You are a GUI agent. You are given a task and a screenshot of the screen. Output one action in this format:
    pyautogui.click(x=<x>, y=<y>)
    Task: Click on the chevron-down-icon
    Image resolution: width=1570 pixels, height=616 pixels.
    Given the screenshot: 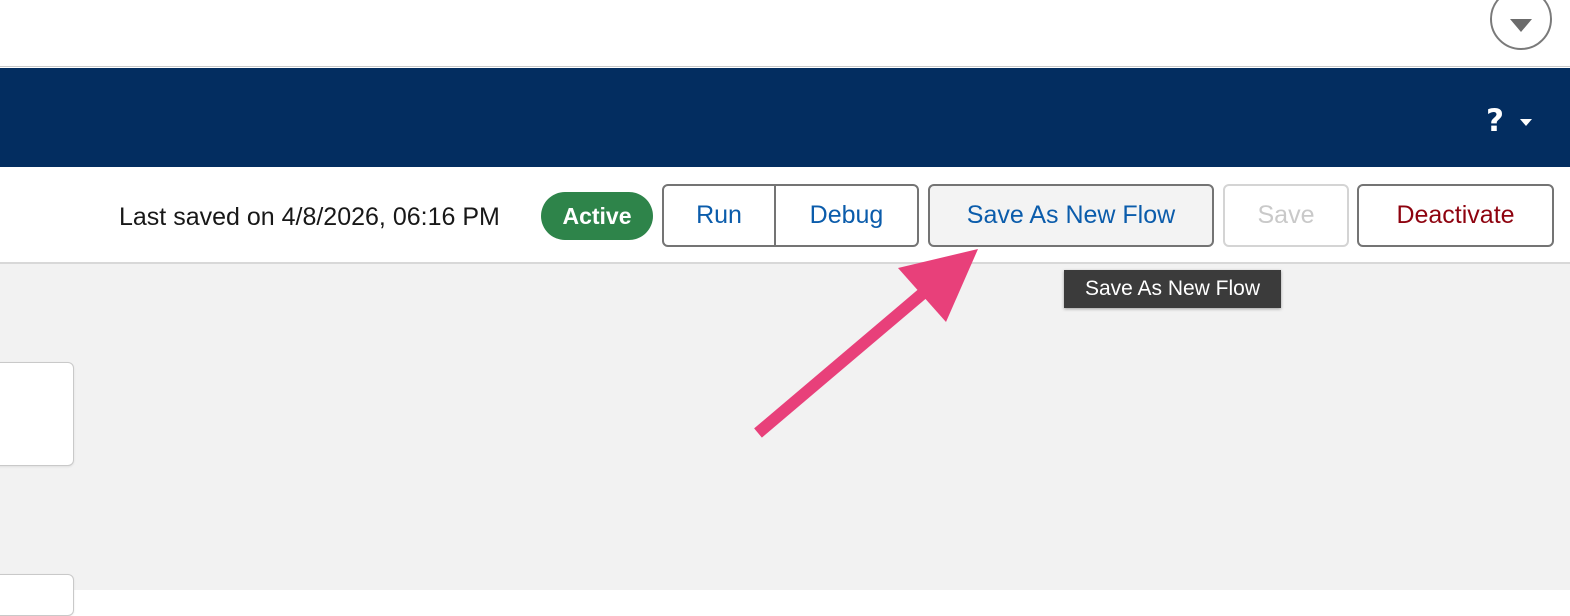 What is the action you would take?
    pyautogui.click(x=1521, y=25)
    